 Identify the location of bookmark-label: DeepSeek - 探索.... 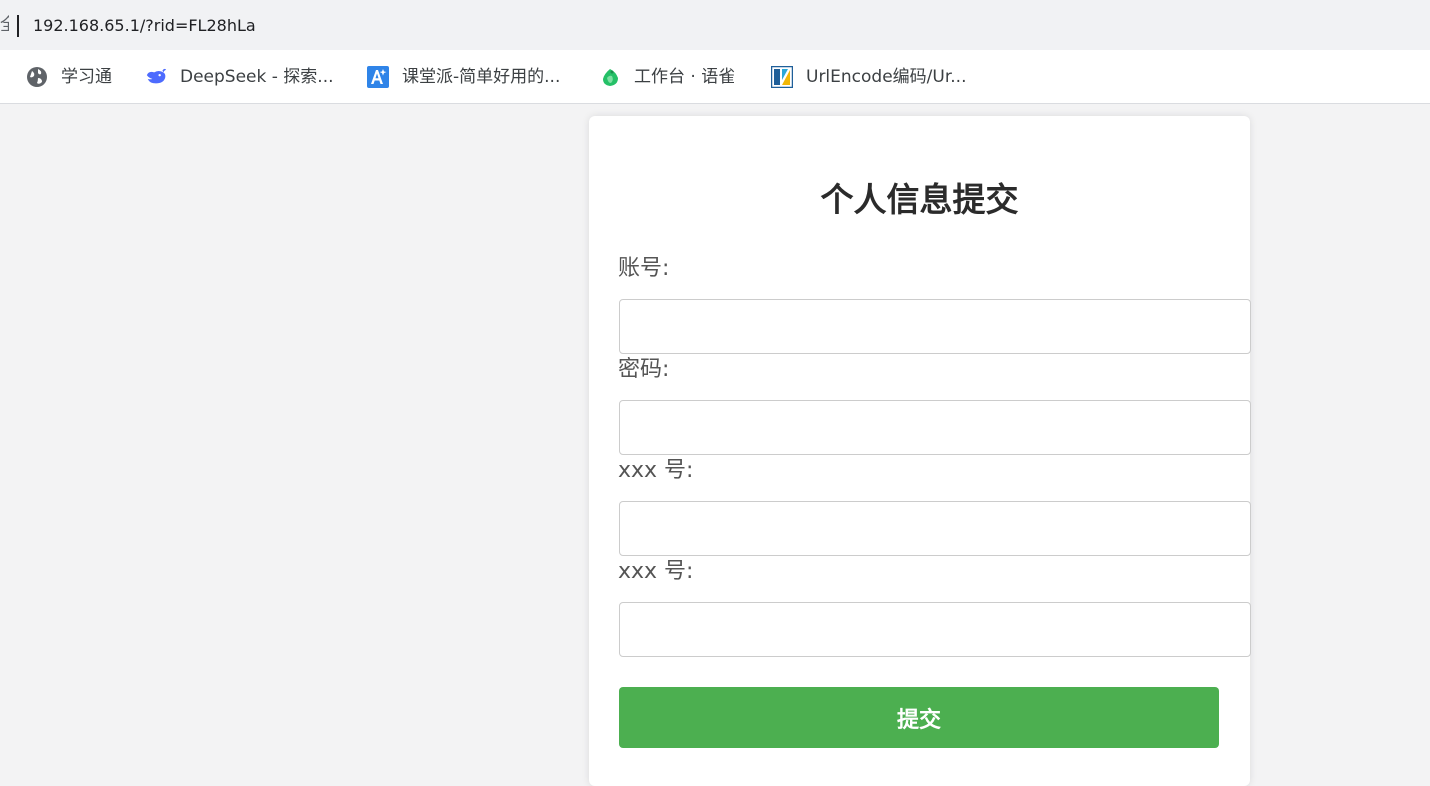
(257, 77).